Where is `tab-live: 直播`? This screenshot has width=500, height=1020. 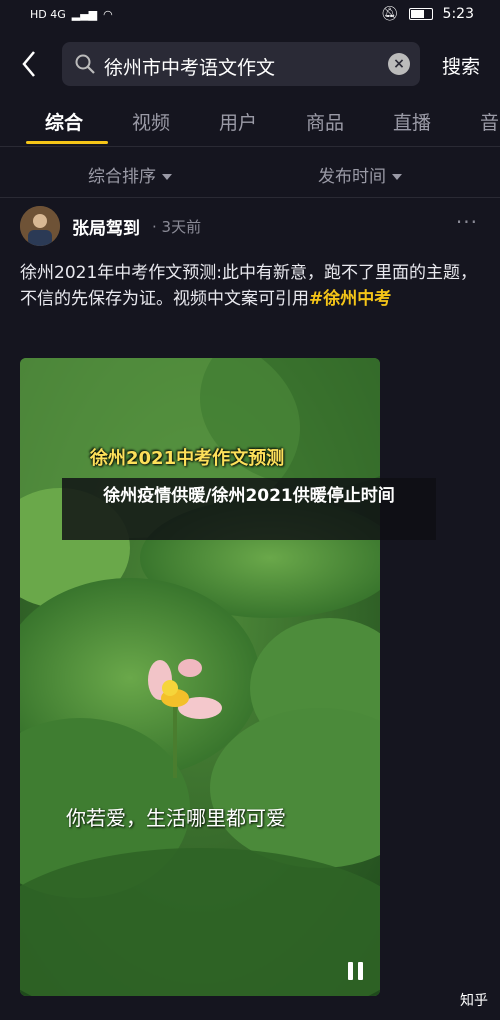
tab-live: 直播 is located at coordinates (412, 121).